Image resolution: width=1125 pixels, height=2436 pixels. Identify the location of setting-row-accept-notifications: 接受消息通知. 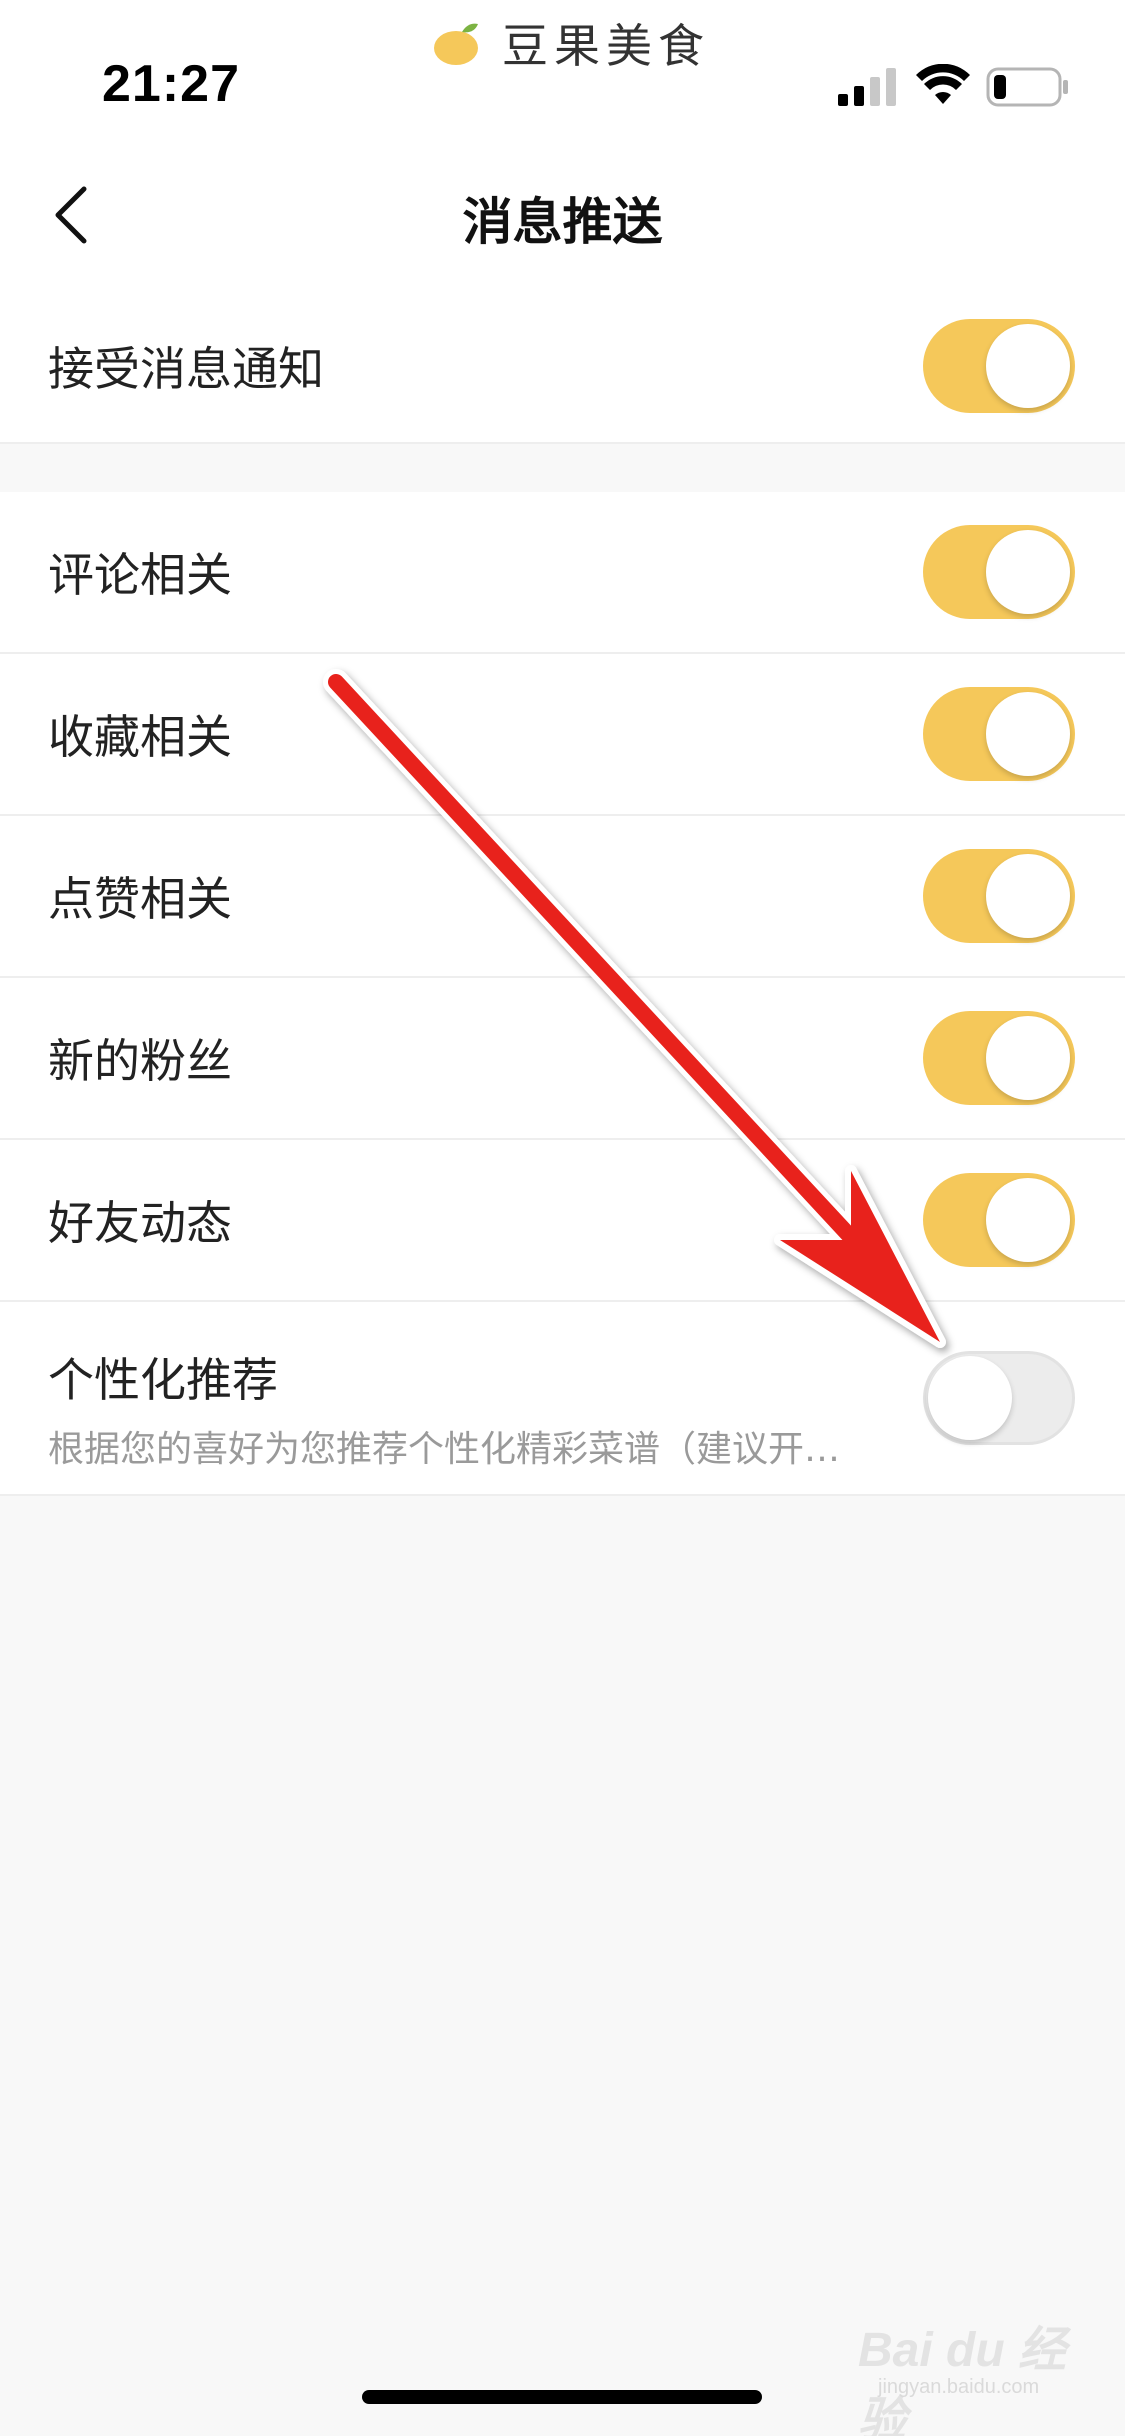
(562, 367).